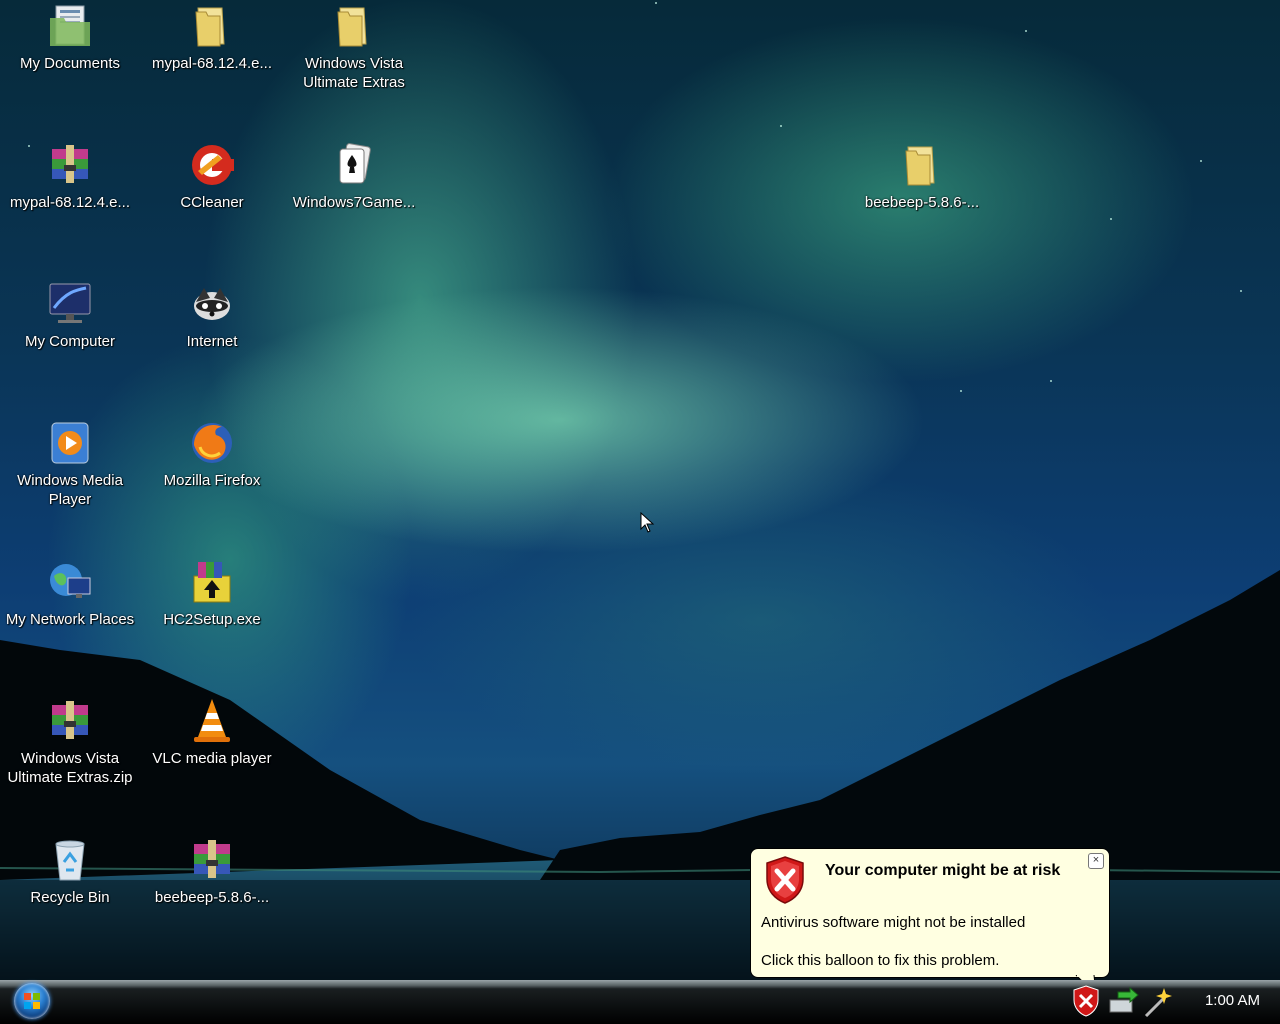 The width and height of the screenshot is (1280, 1024). What do you see at coordinates (70, 897) in the screenshot?
I see `icon-label: Recycle Bin` at bounding box center [70, 897].